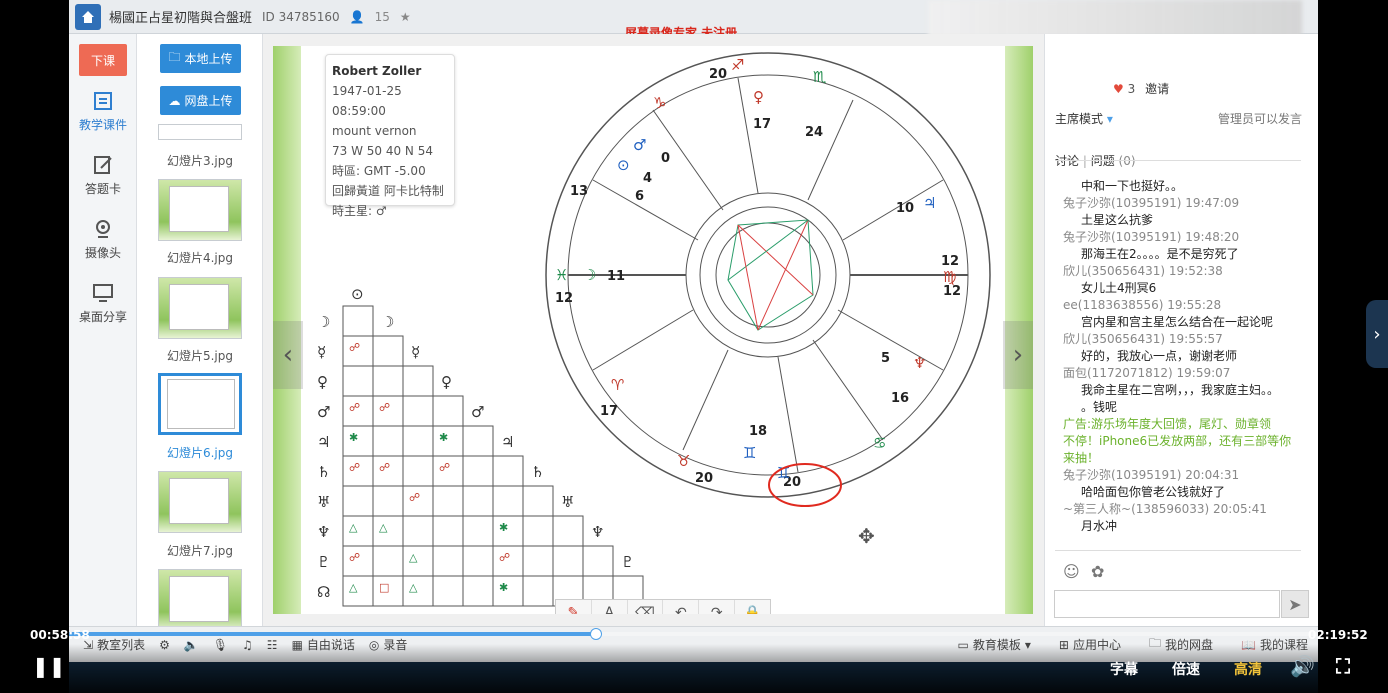  I want to click on pen-tool-icon: ✎, so click(574, 607).